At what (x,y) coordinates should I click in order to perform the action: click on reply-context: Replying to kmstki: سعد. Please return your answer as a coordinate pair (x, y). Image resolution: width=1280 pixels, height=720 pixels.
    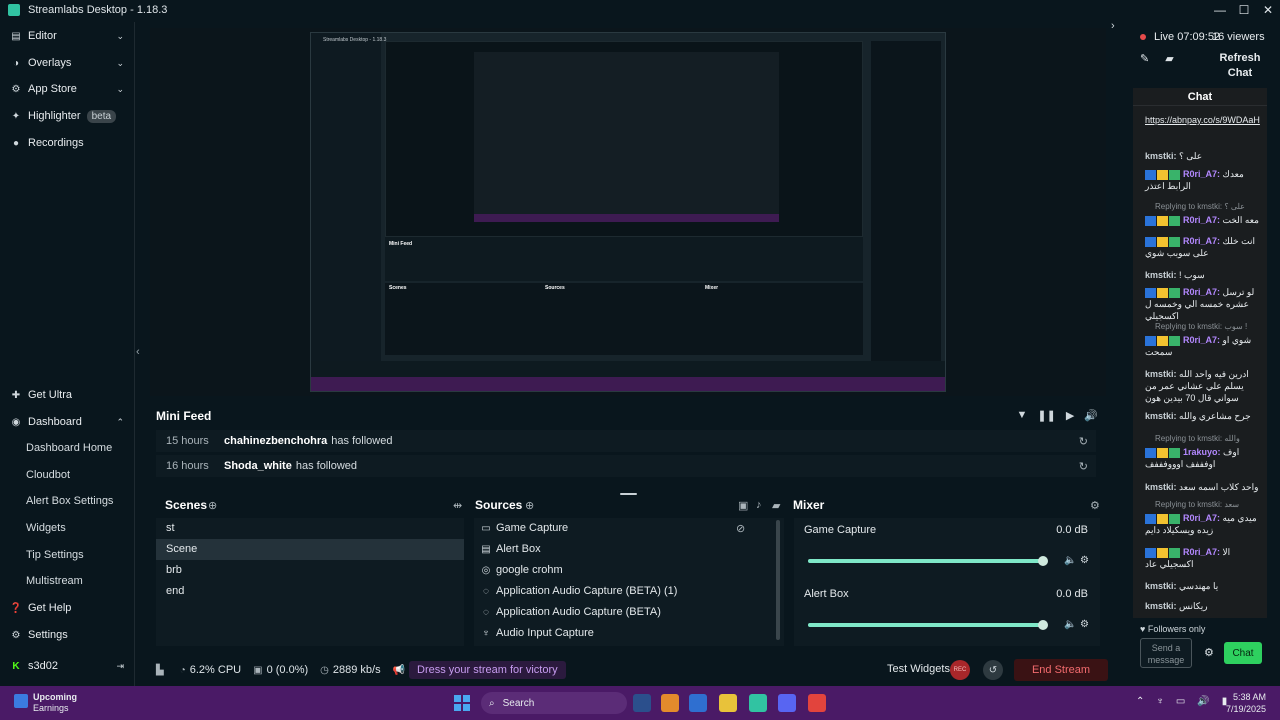
    Looking at the image, I should click on (1197, 504).